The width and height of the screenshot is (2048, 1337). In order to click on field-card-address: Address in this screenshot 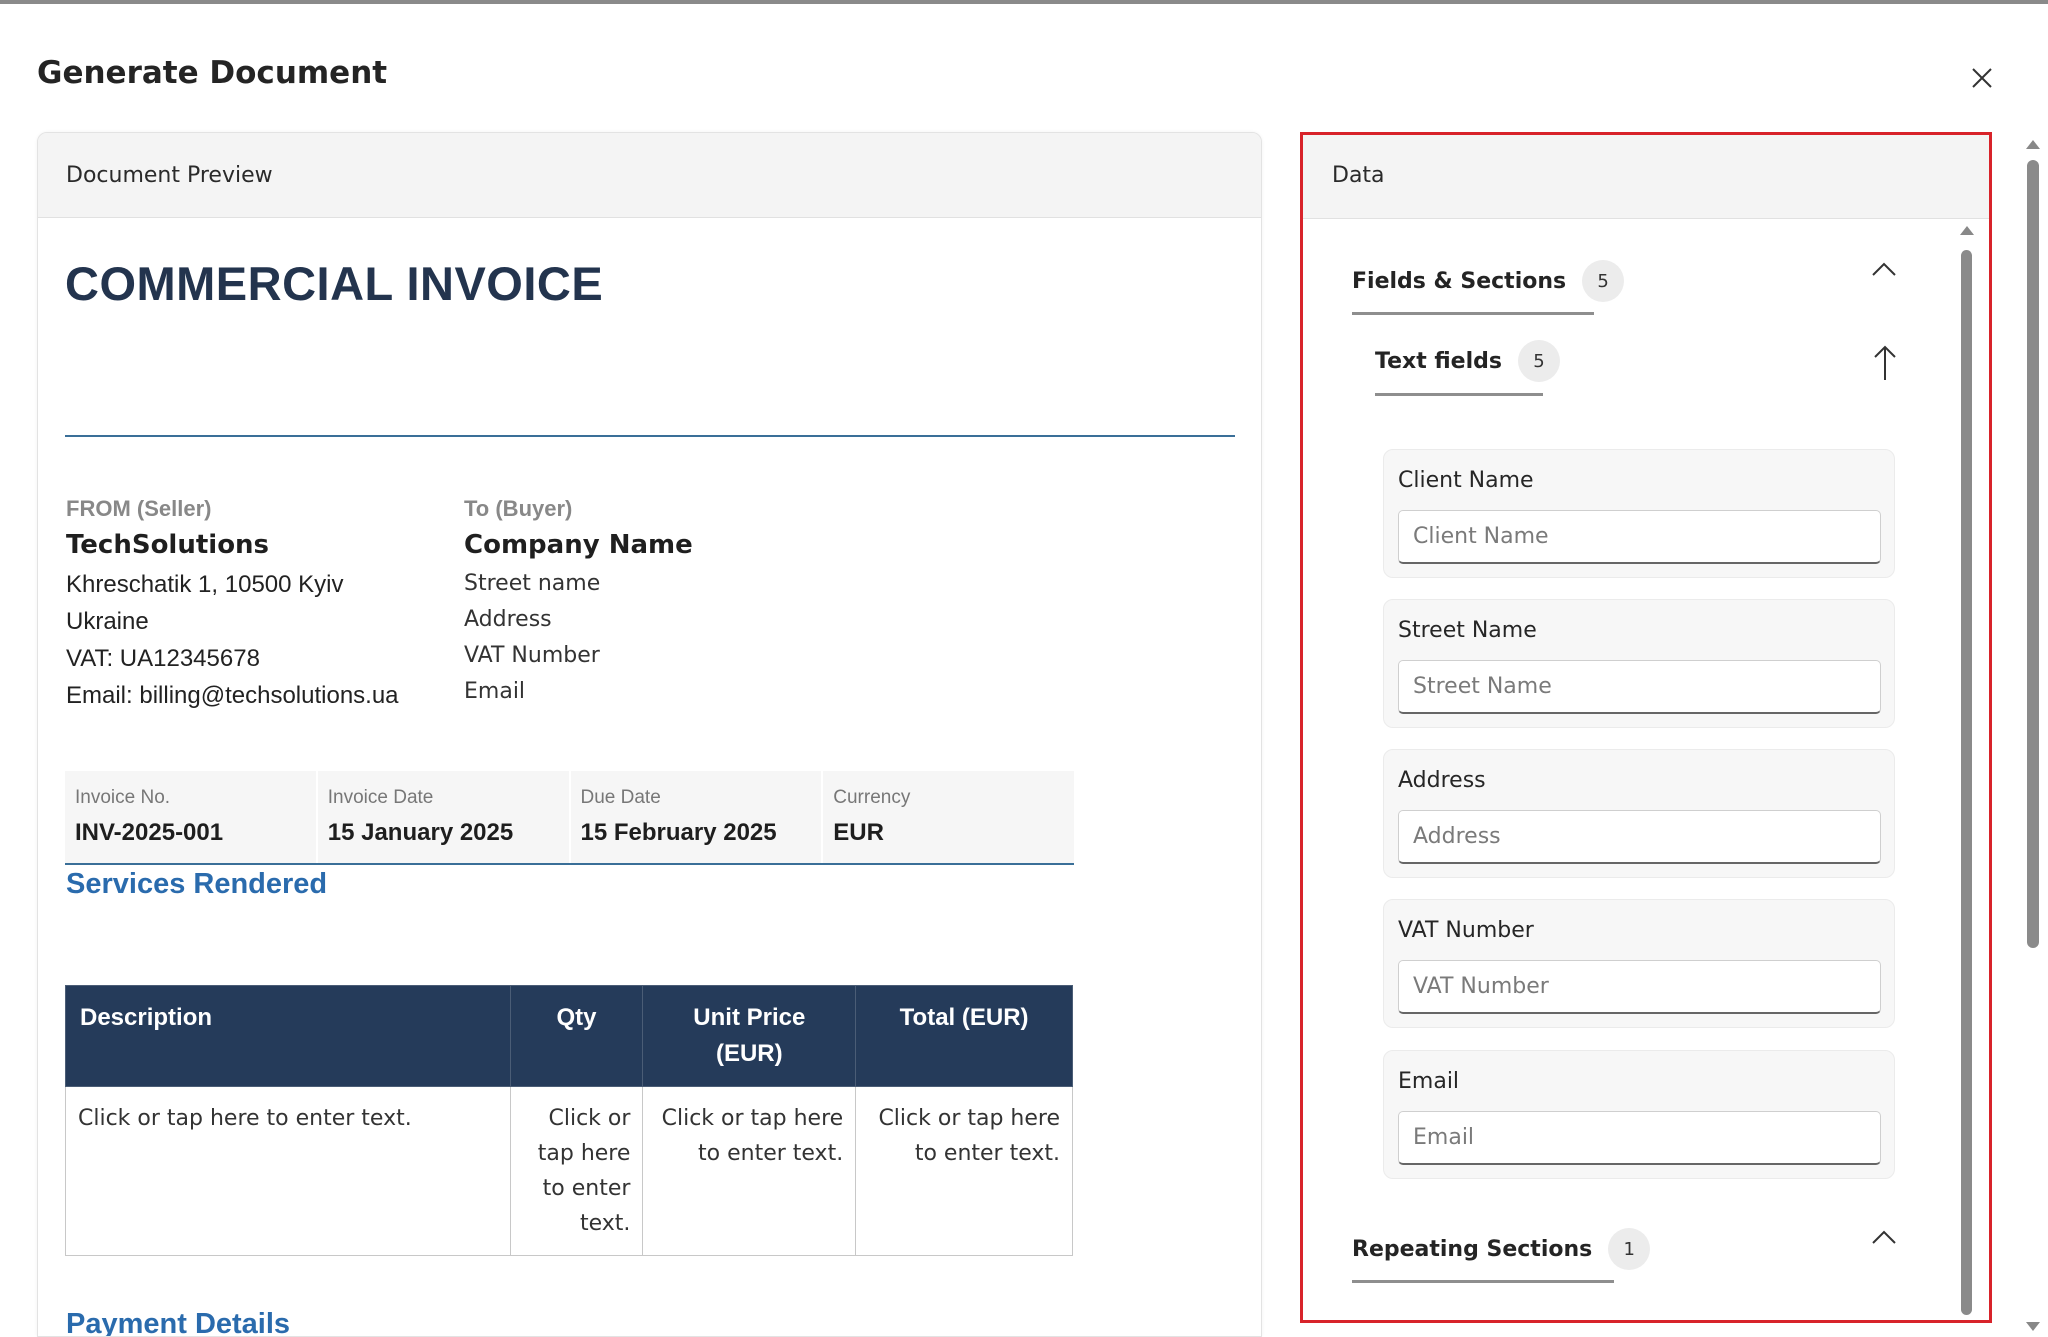, I will do `click(1639, 813)`.